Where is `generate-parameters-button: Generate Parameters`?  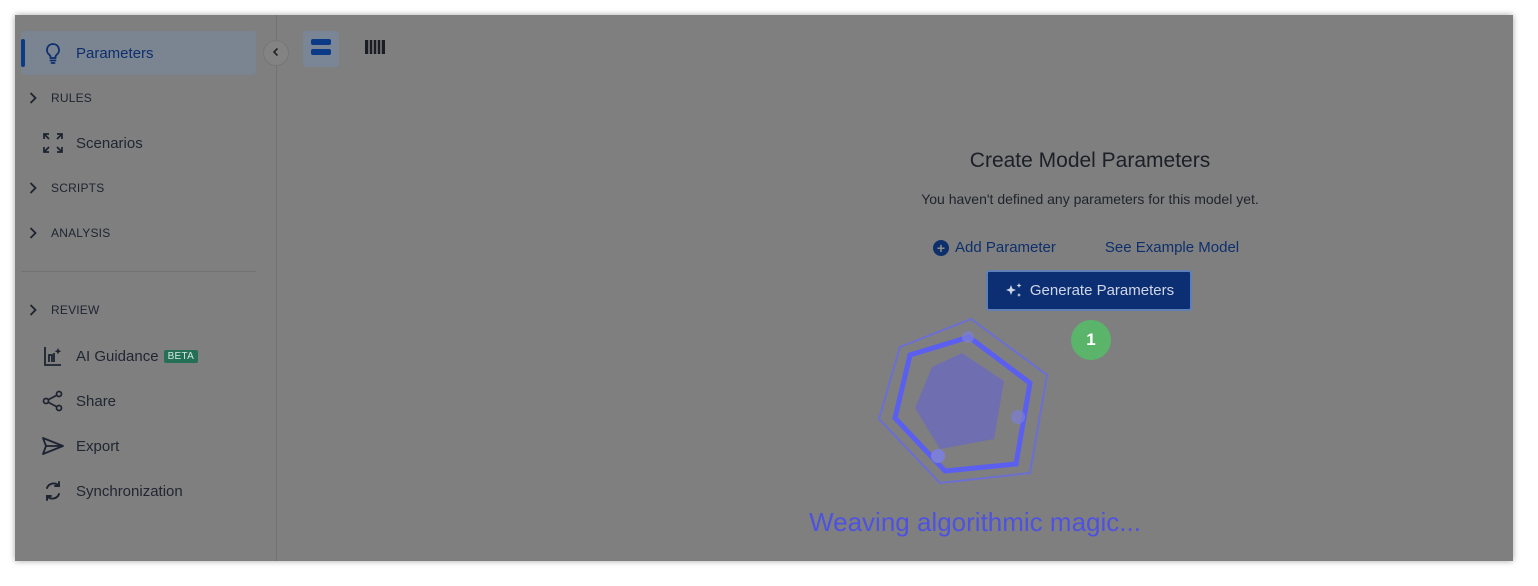 generate-parameters-button: Generate Parameters is located at coordinates (1089, 290).